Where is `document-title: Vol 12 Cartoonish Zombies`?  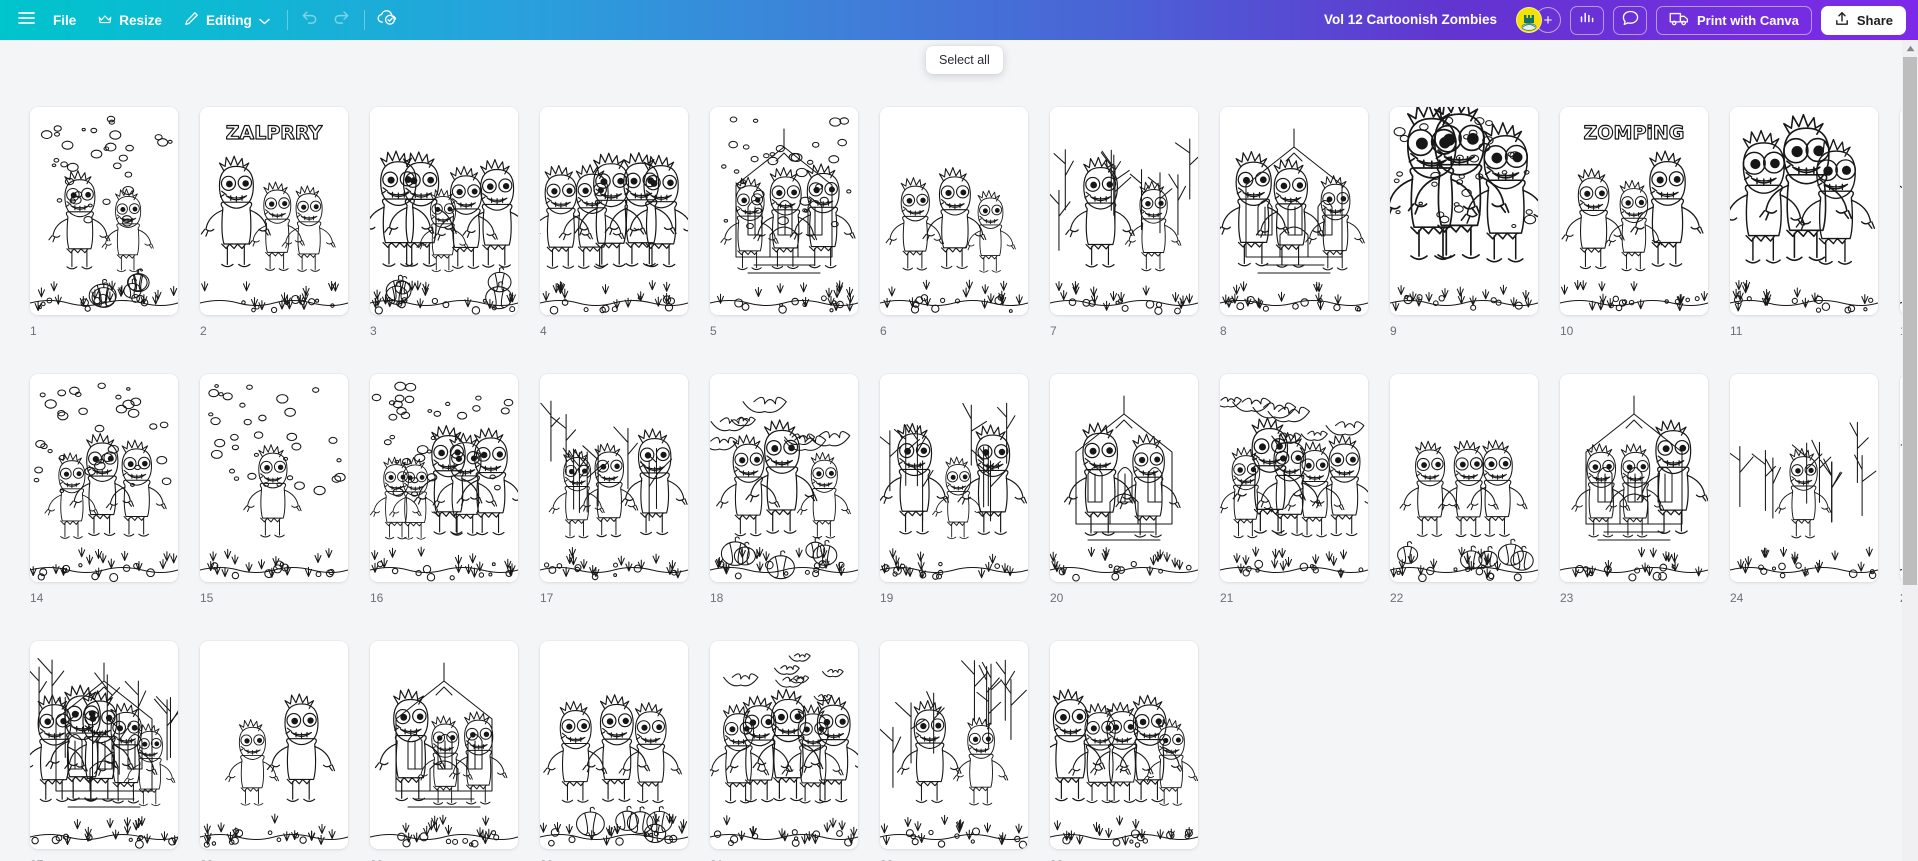 document-title: Vol 12 Cartoonish Zombies is located at coordinates (1410, 20).